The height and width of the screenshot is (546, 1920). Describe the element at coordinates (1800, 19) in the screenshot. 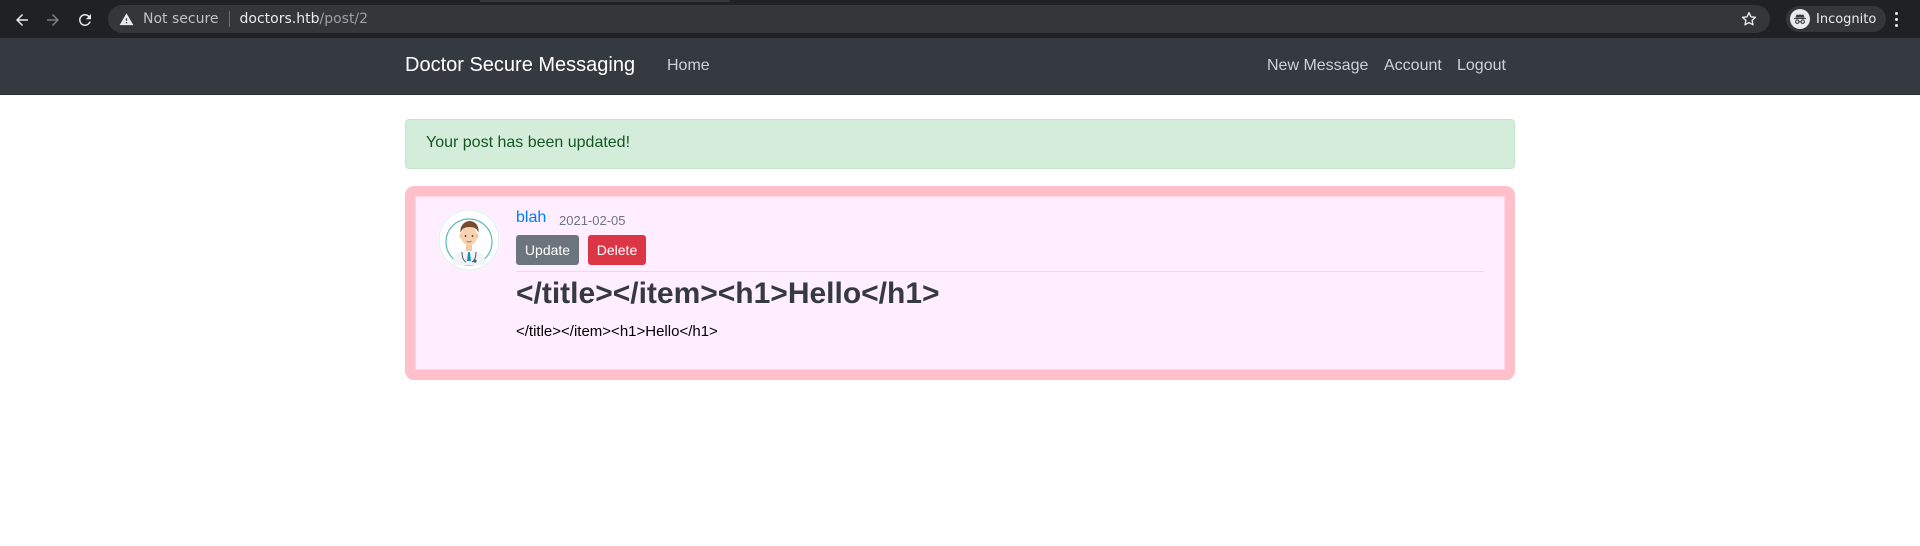

I see `incognito-icon` at that location.